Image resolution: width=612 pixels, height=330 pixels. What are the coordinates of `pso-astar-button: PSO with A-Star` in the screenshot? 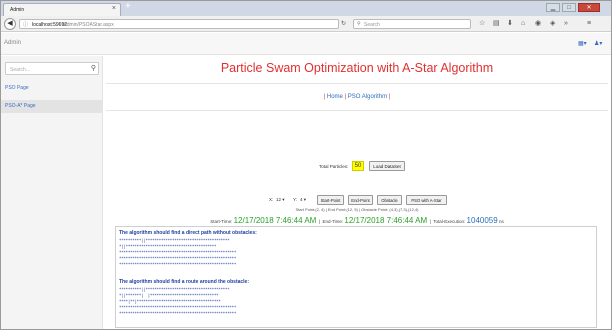 It's located at (426, 200).